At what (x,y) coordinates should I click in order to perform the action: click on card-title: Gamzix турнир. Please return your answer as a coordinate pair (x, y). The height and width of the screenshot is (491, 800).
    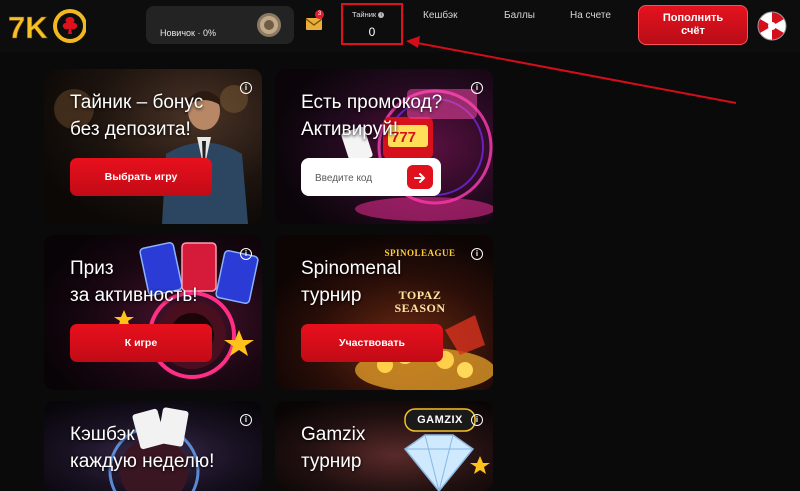
    Looking at the image, I should click on (333, 448).